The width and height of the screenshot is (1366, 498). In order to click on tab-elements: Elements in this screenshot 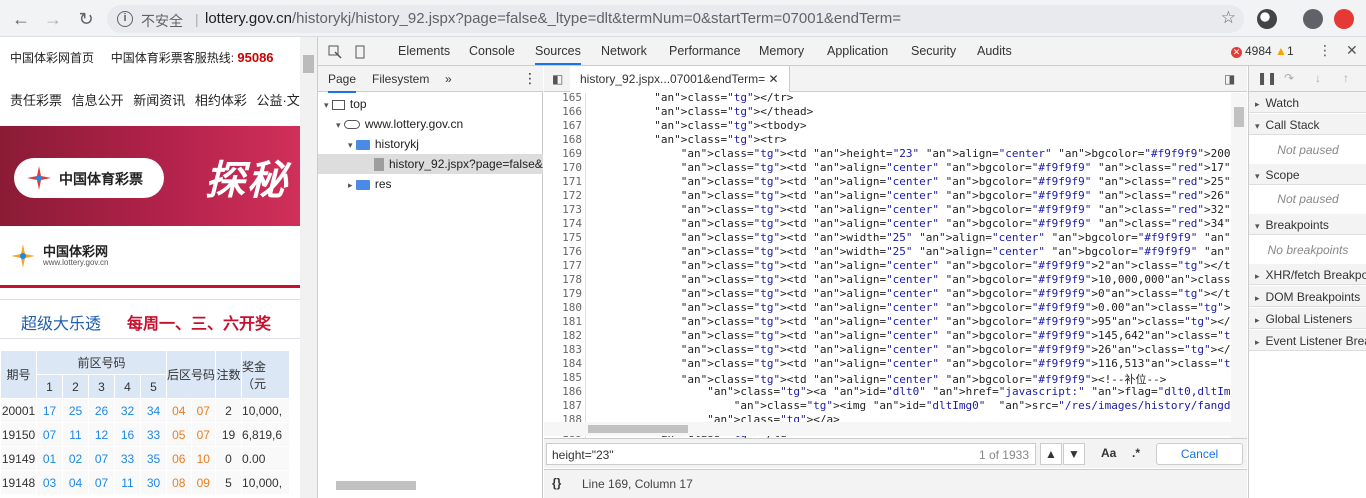, I will do `click(424, 51)`.